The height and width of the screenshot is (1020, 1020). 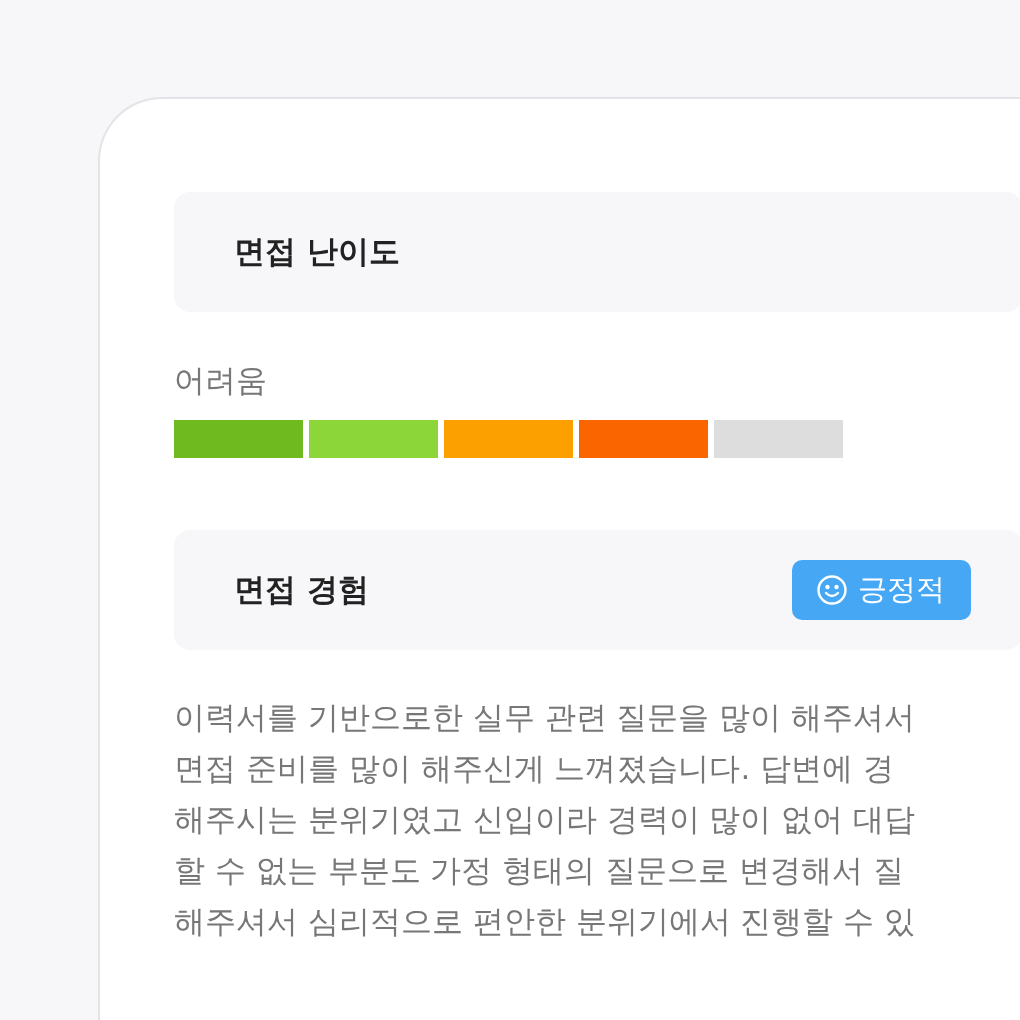 I want to click on difficulty-label: 어려움, so click(x=221, y=380).